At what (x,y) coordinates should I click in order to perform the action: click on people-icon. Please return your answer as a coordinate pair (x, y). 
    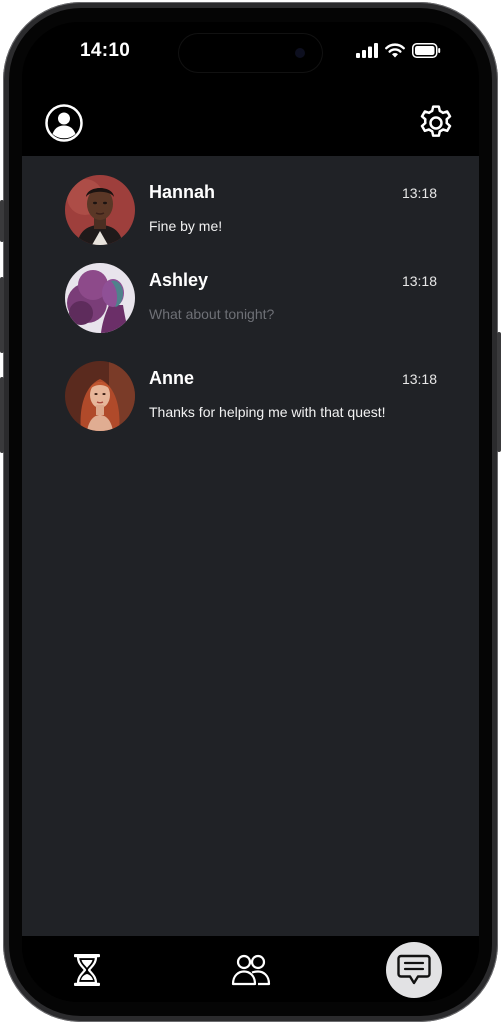
    Looking at the image, I should click on (251, 970).